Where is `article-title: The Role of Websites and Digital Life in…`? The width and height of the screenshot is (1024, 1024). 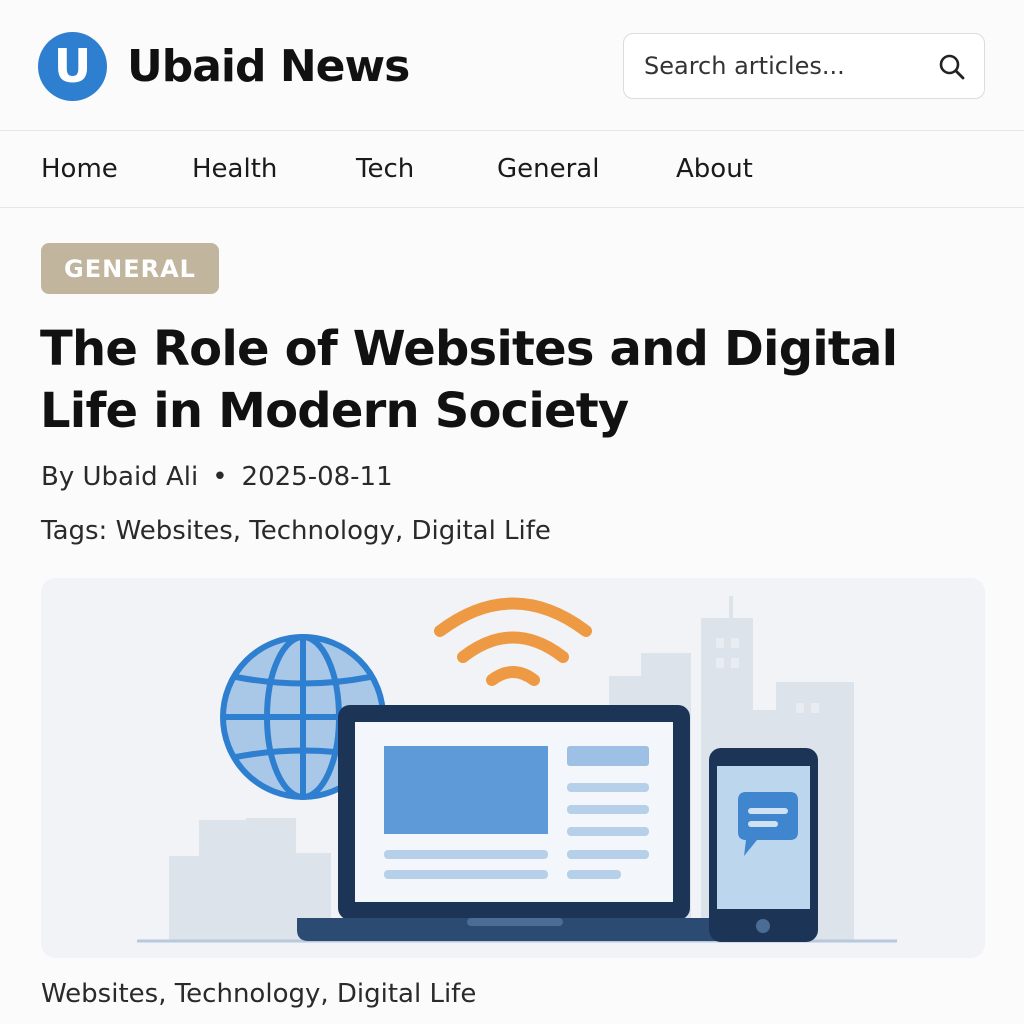 article-title: The Role of Websites and Digital Life in… is located at coordinates (469, 380).